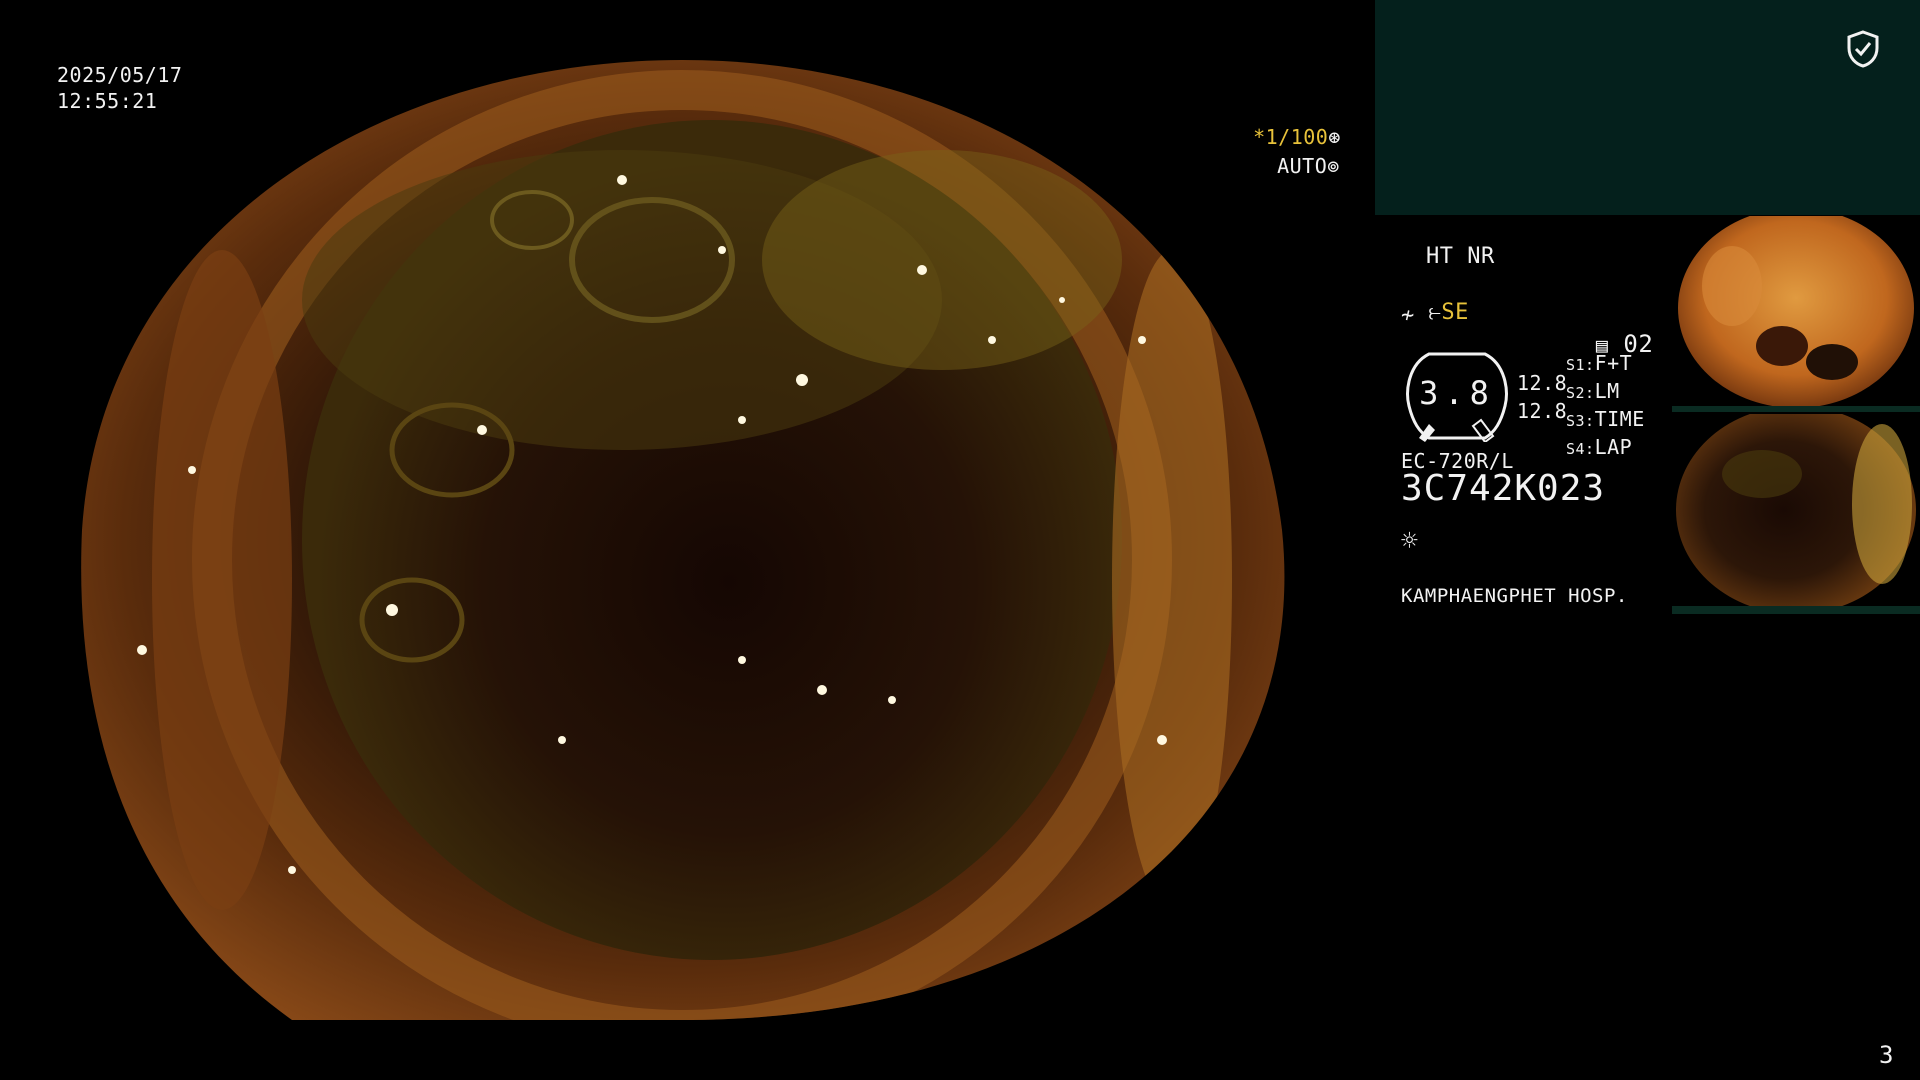  What do you see at coordinates (1647, 107) in the screenshot?
I see `status-panel` at bounding box center [1647, 107].